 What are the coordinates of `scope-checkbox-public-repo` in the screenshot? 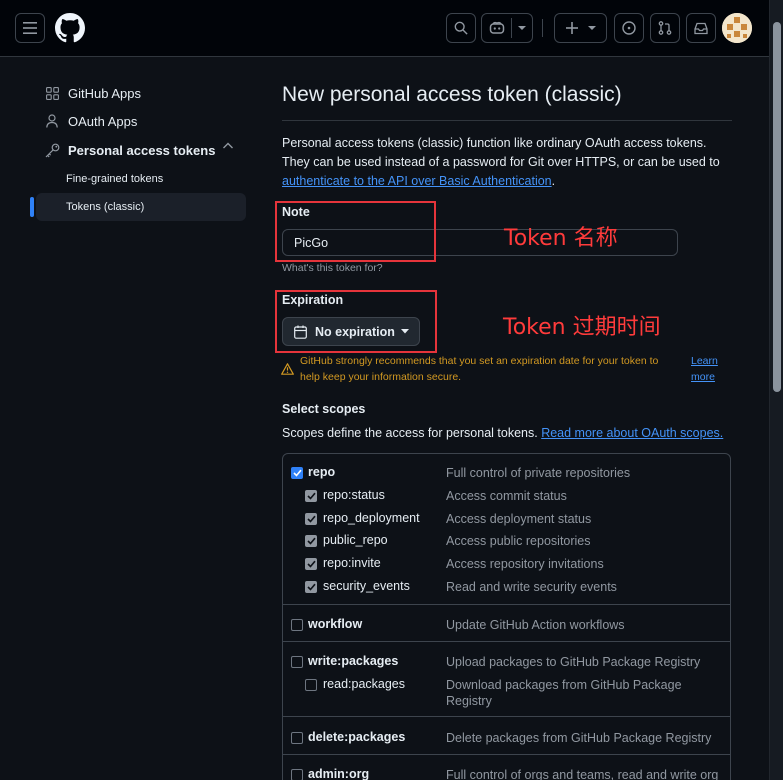 It's located at (311, 541).